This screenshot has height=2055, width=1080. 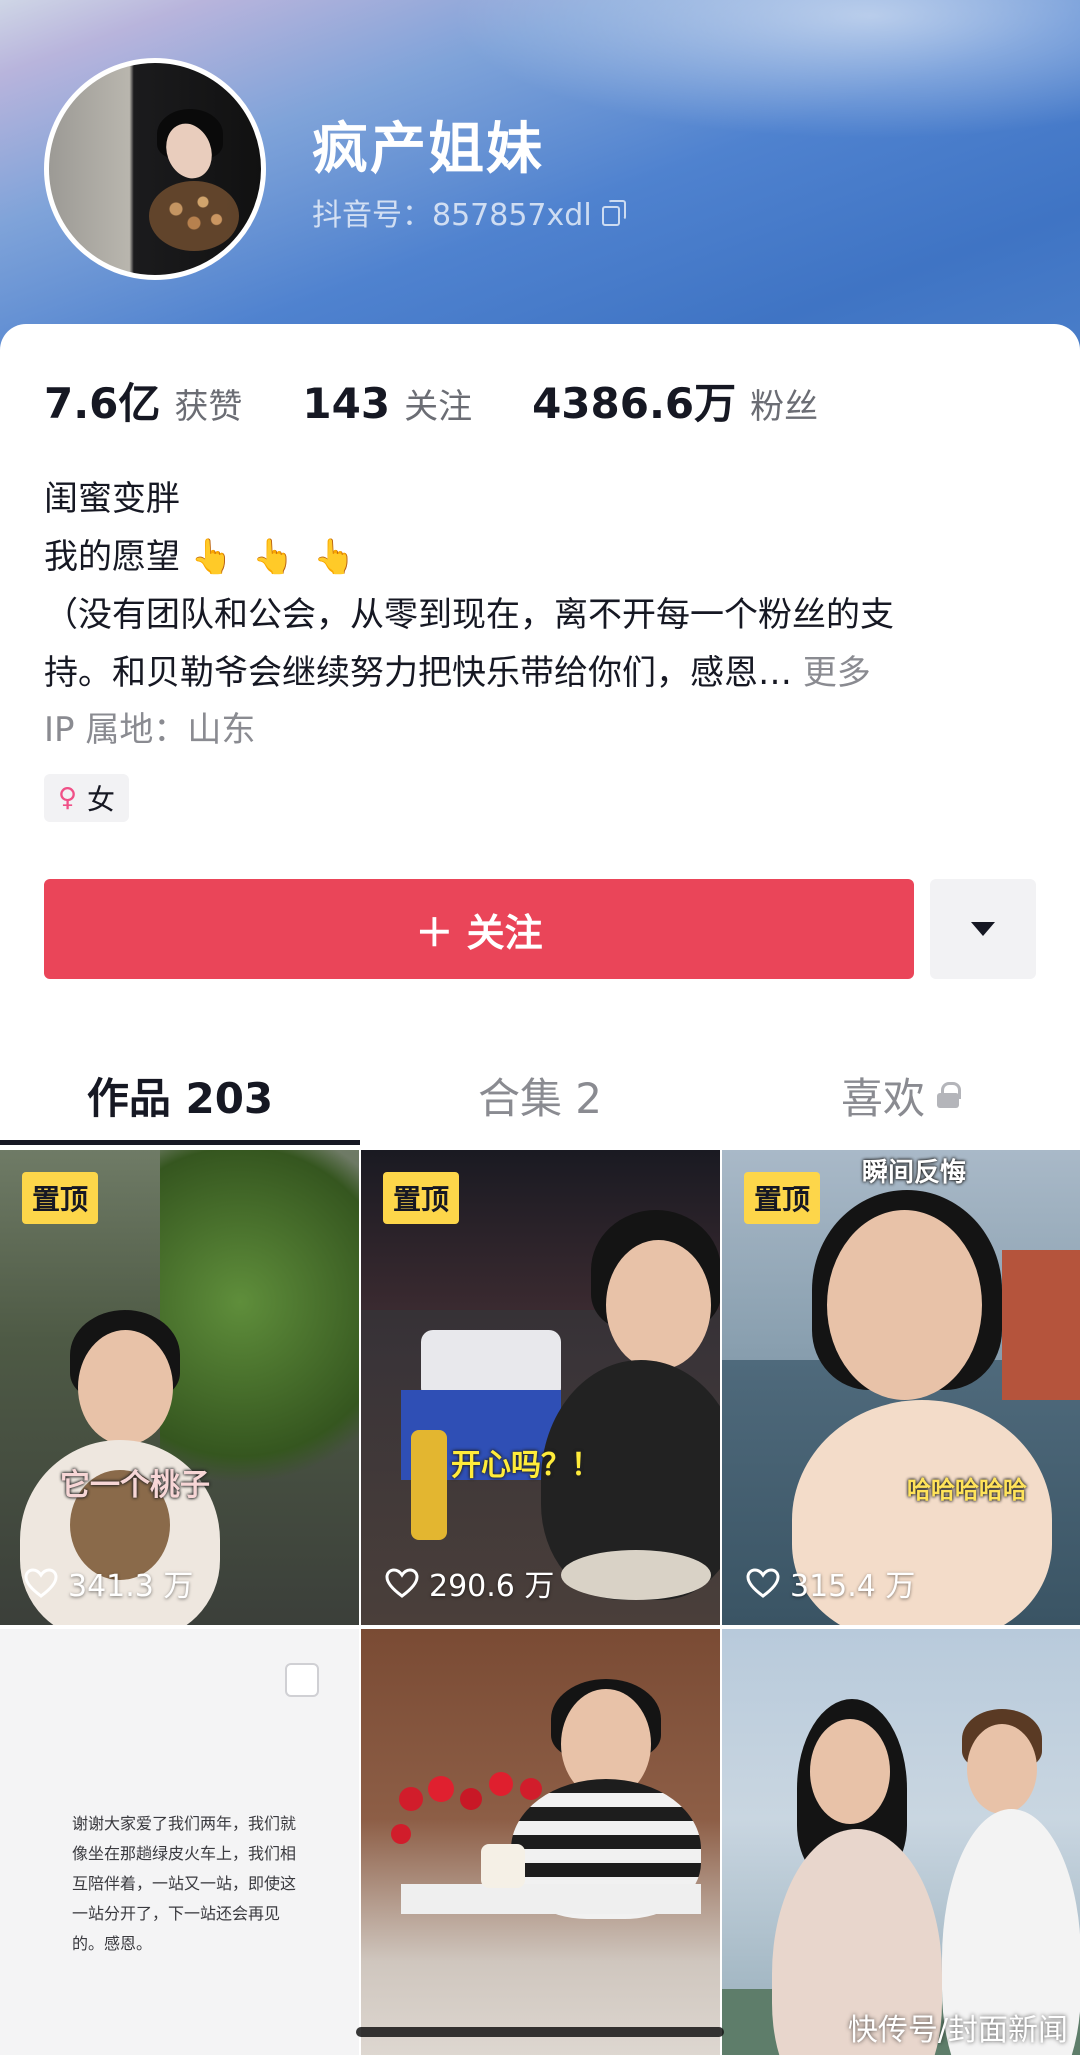 I want to click on bio-line: 我的愿望 👆 👆 👆, so click(x=544, y=557).